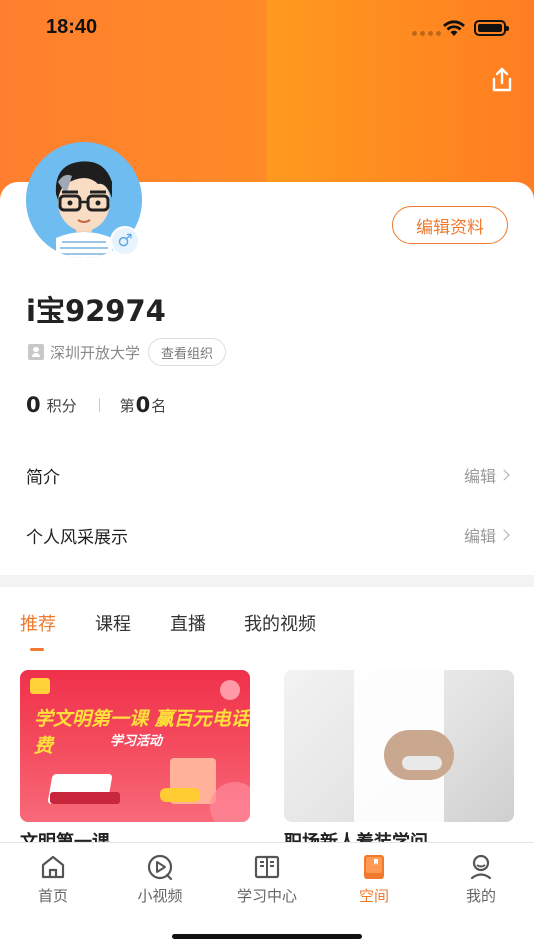 Image resolution: width=534 pixels, height=950 pixels. I want to click on space-icon, so click(374, 867).